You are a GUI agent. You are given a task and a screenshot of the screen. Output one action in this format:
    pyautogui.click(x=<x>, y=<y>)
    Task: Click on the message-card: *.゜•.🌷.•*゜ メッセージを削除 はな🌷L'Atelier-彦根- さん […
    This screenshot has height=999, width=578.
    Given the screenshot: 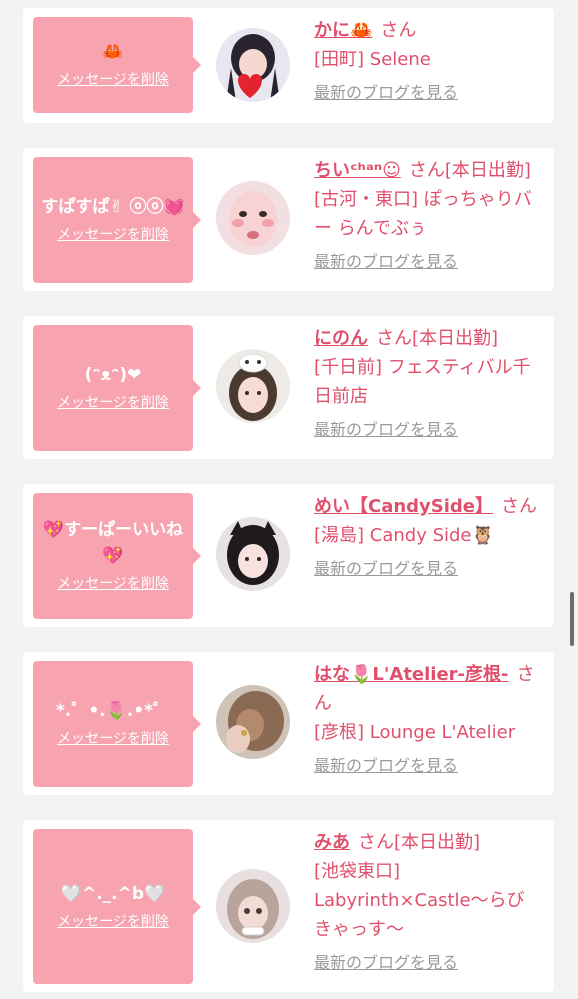 What is the action you would take?
    pyautogui.click(x=288, y=723)
    